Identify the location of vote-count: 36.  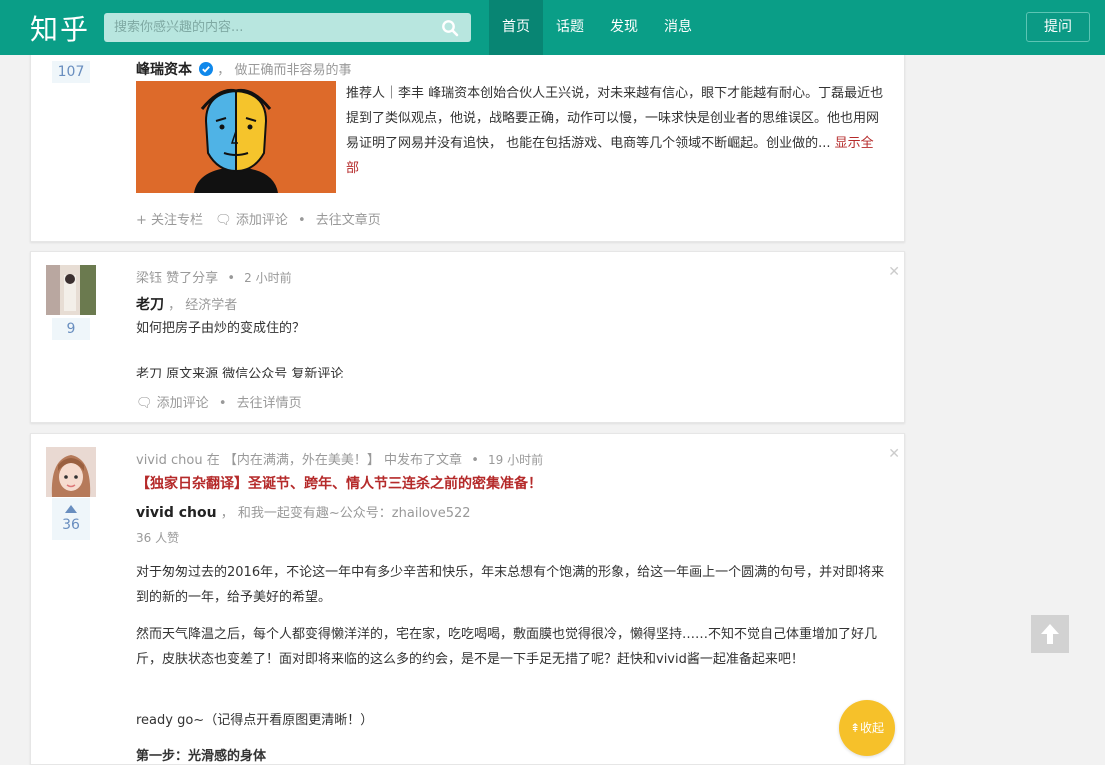
(71, 525).